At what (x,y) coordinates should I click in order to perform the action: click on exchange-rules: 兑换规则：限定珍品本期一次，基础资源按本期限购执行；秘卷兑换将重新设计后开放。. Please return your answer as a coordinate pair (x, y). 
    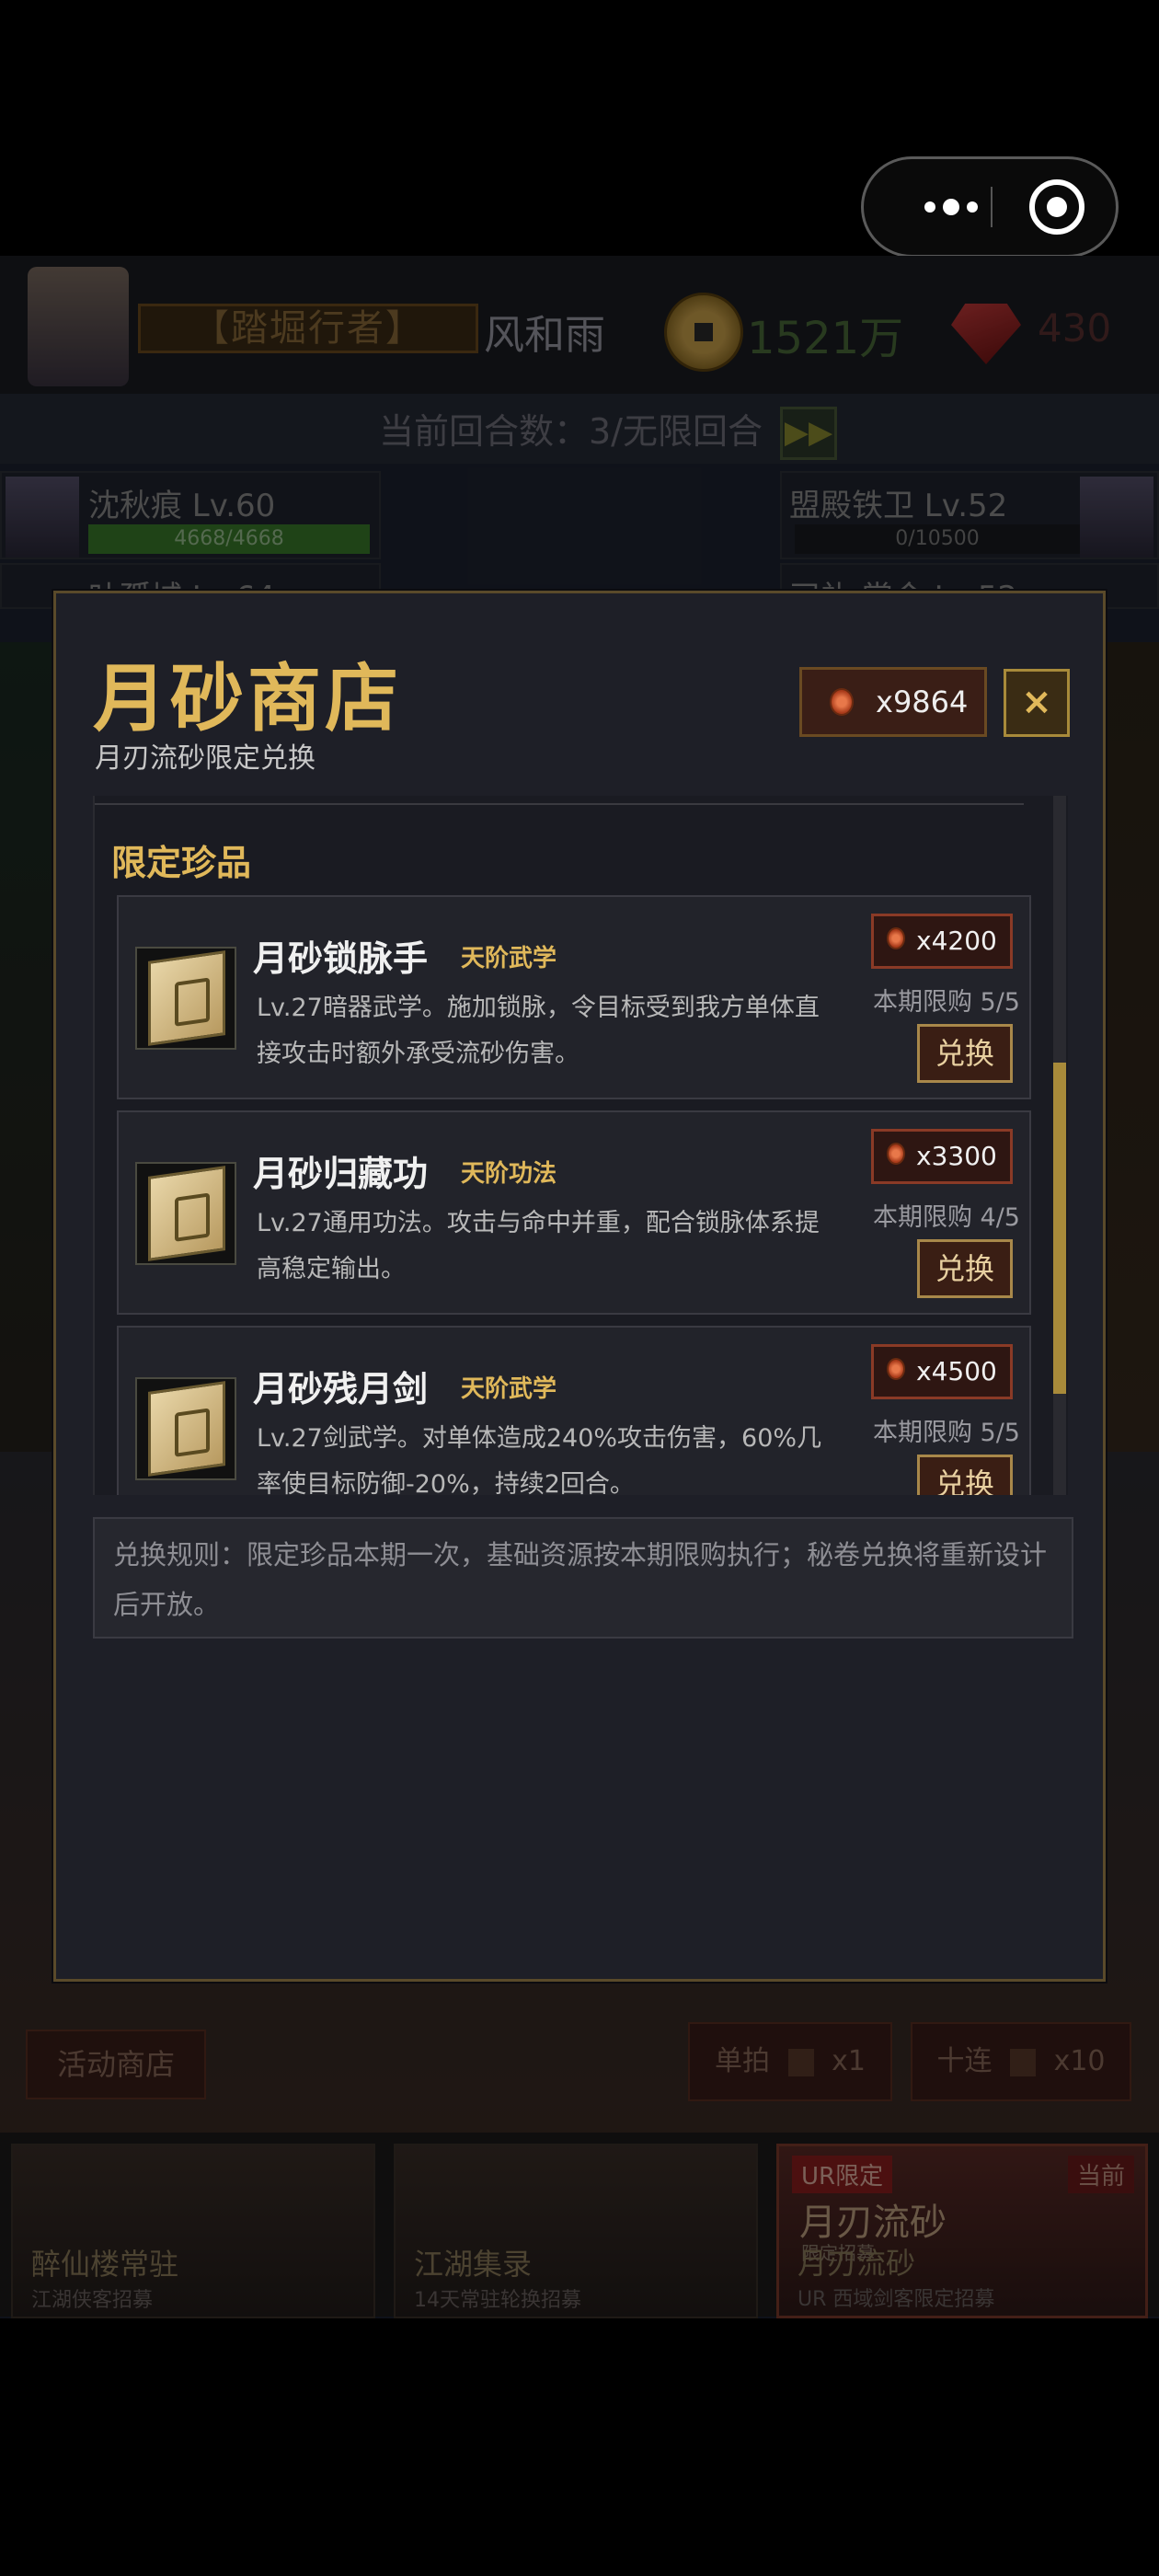
    Looking at the image, I should click on (583, 1578).